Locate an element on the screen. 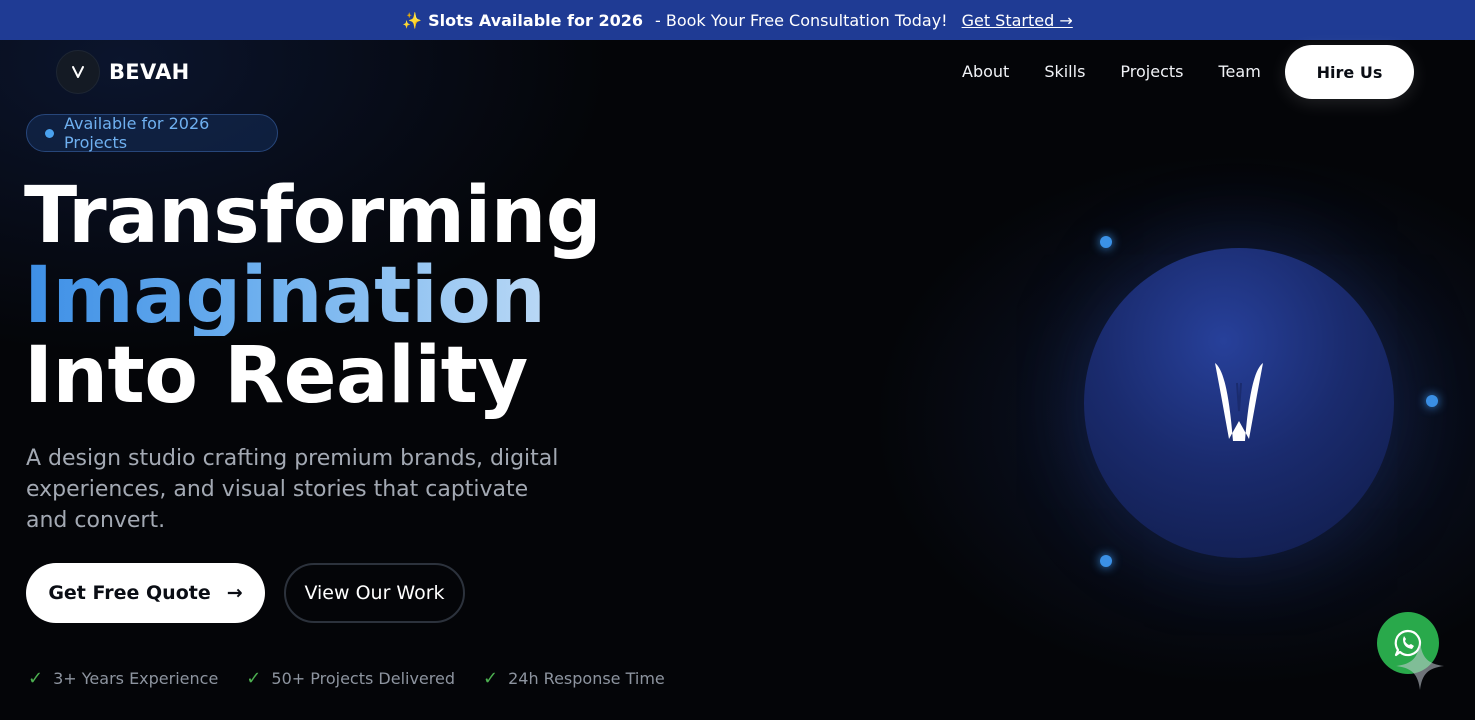  v-logo-icon is located at coordinates (1239, 402).